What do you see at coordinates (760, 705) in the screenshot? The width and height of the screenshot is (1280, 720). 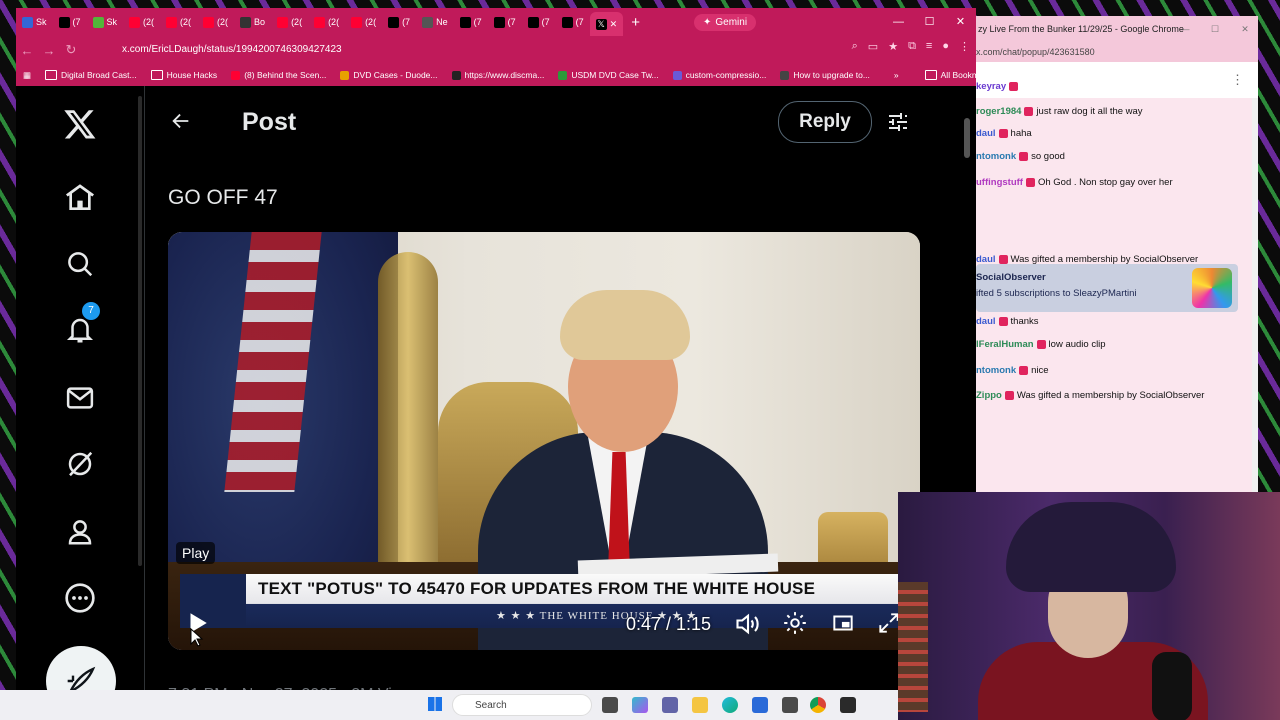 I see `store-icon` at bounding box center [760, 705].